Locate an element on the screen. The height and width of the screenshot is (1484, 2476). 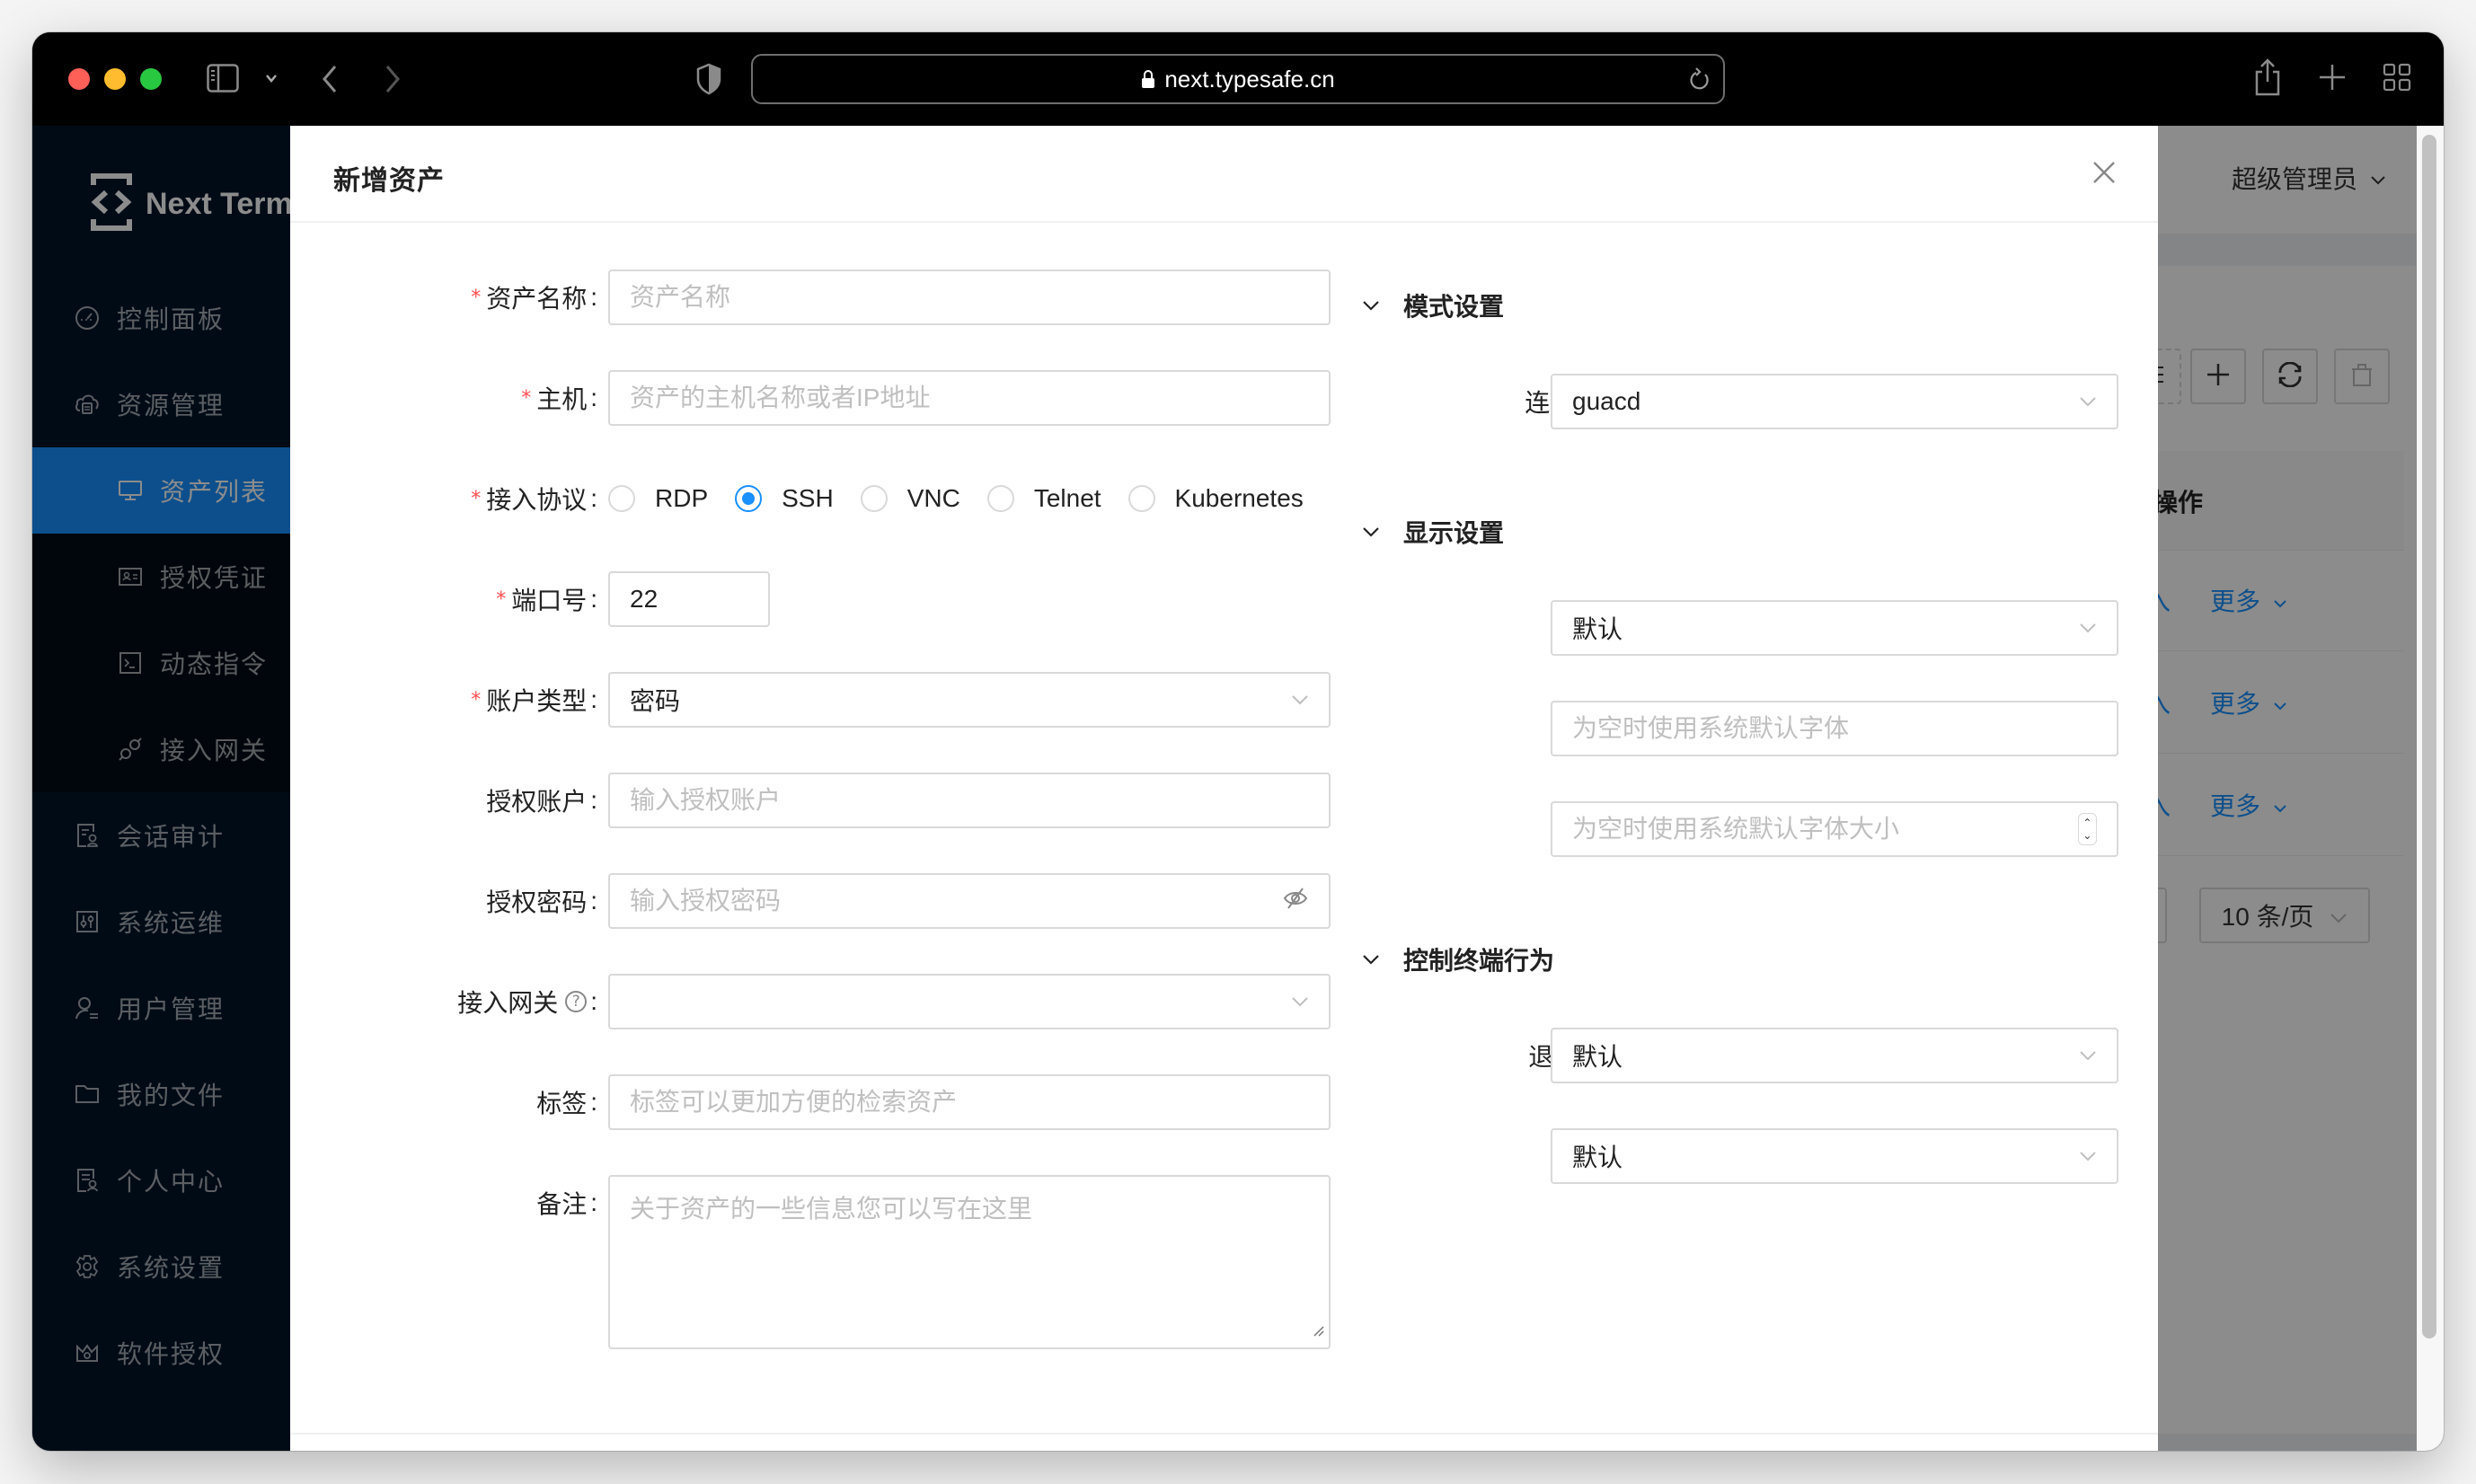
close-button is located at coordinates (2104, 174).